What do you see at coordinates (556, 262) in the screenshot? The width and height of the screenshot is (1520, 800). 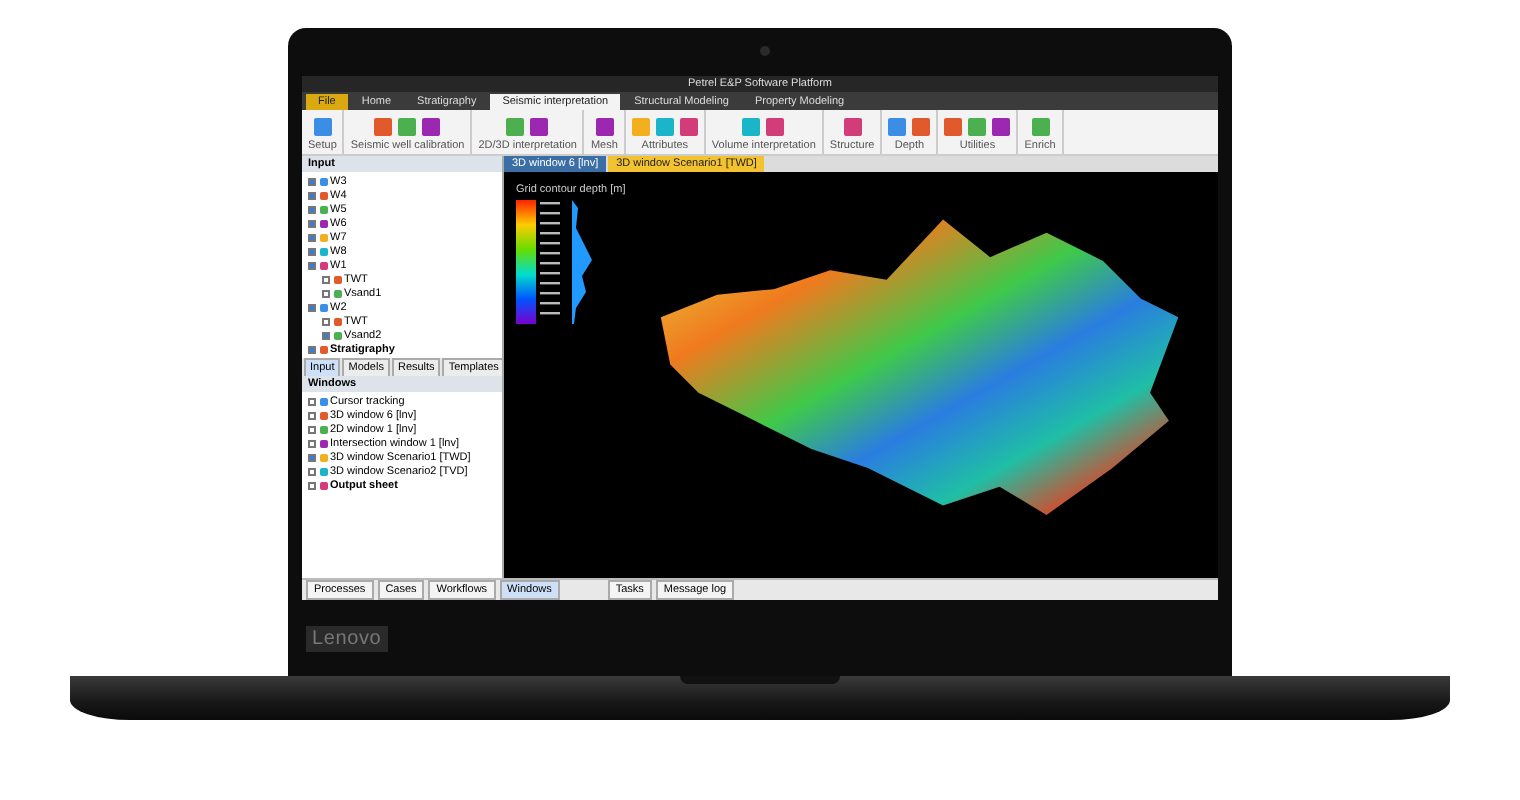 I see `color-scale-drawing` at bounding box center [556, 262].